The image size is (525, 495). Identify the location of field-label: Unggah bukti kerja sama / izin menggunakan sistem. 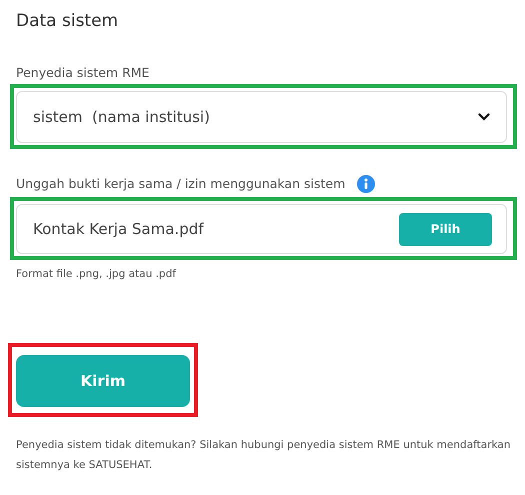
(181, 184).